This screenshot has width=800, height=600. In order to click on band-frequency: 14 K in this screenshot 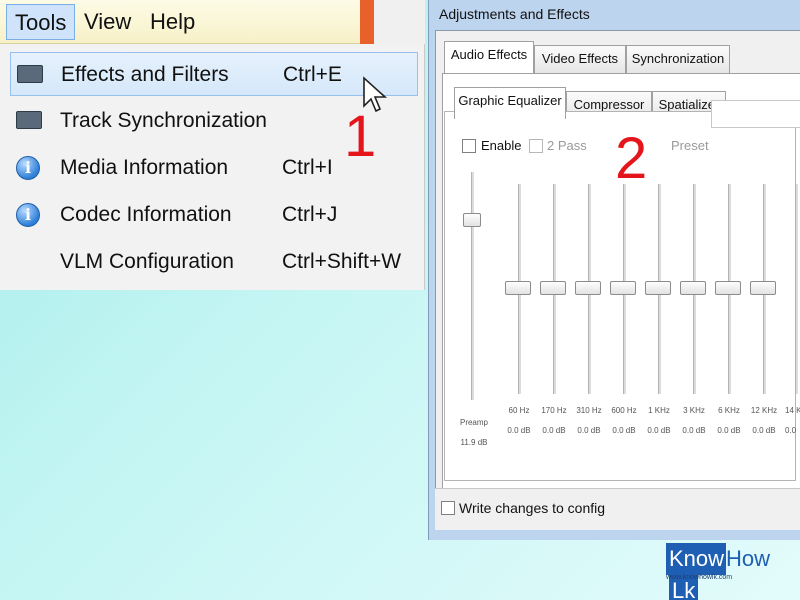, I will do `click(792, 410)`.